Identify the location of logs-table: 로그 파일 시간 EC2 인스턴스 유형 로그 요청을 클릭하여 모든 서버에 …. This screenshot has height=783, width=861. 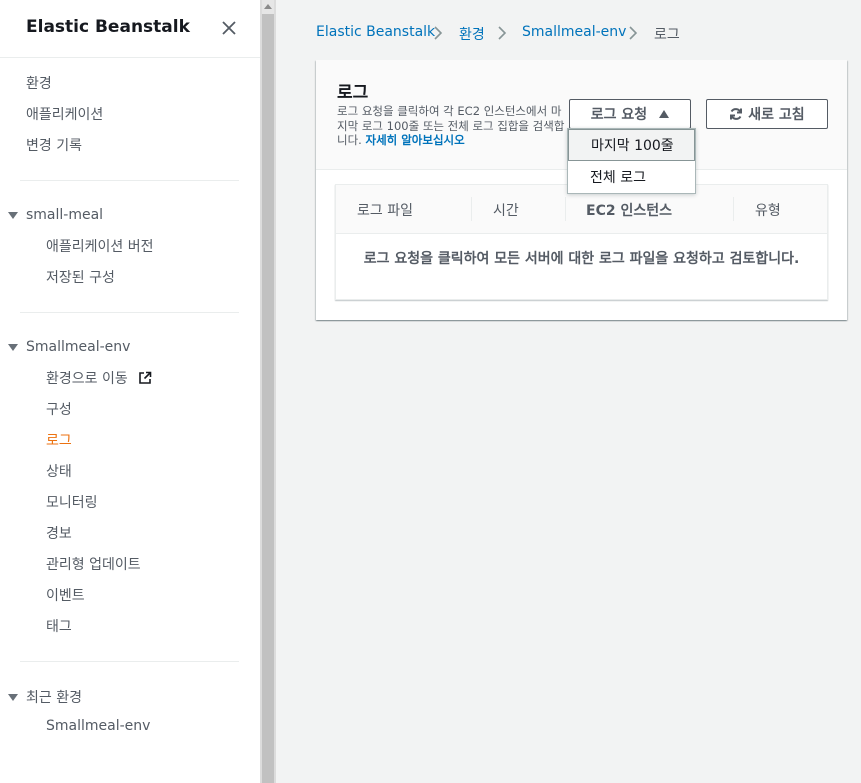
(581, 242).